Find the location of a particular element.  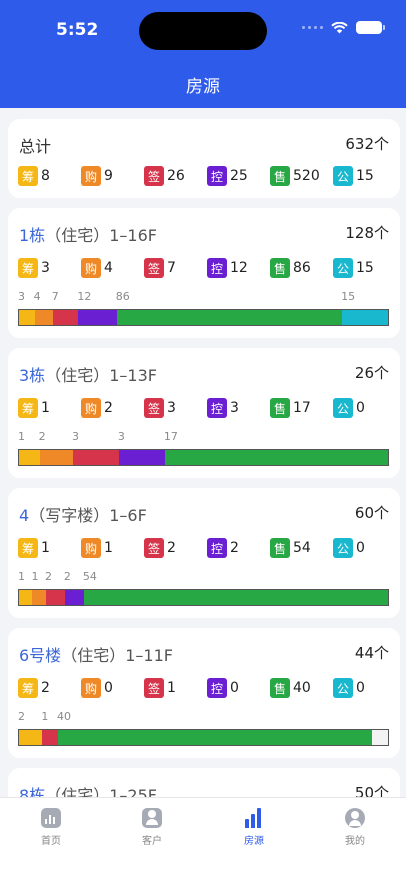

status-count: 4 is located at coordinates (108, 268).